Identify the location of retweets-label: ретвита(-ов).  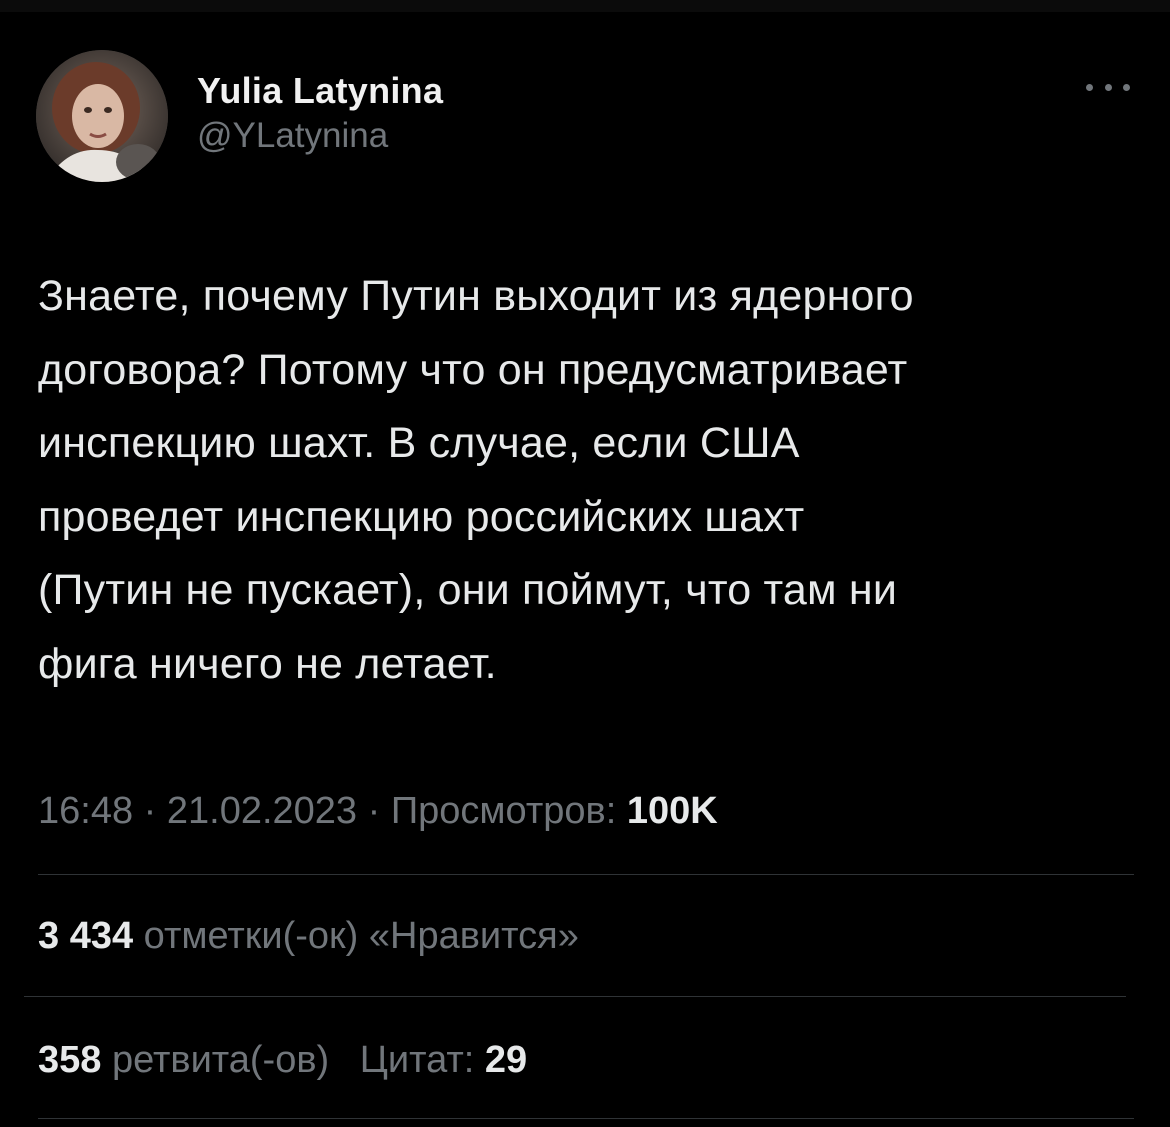
(220, 1060).